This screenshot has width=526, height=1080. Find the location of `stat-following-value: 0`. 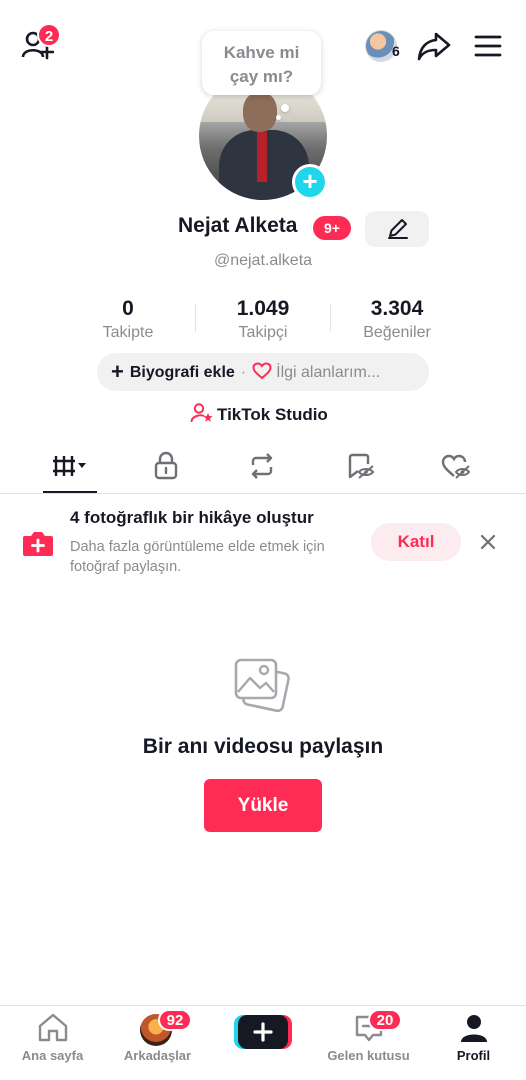

stat-following-value: 0 is located at coordinates (128, 308).